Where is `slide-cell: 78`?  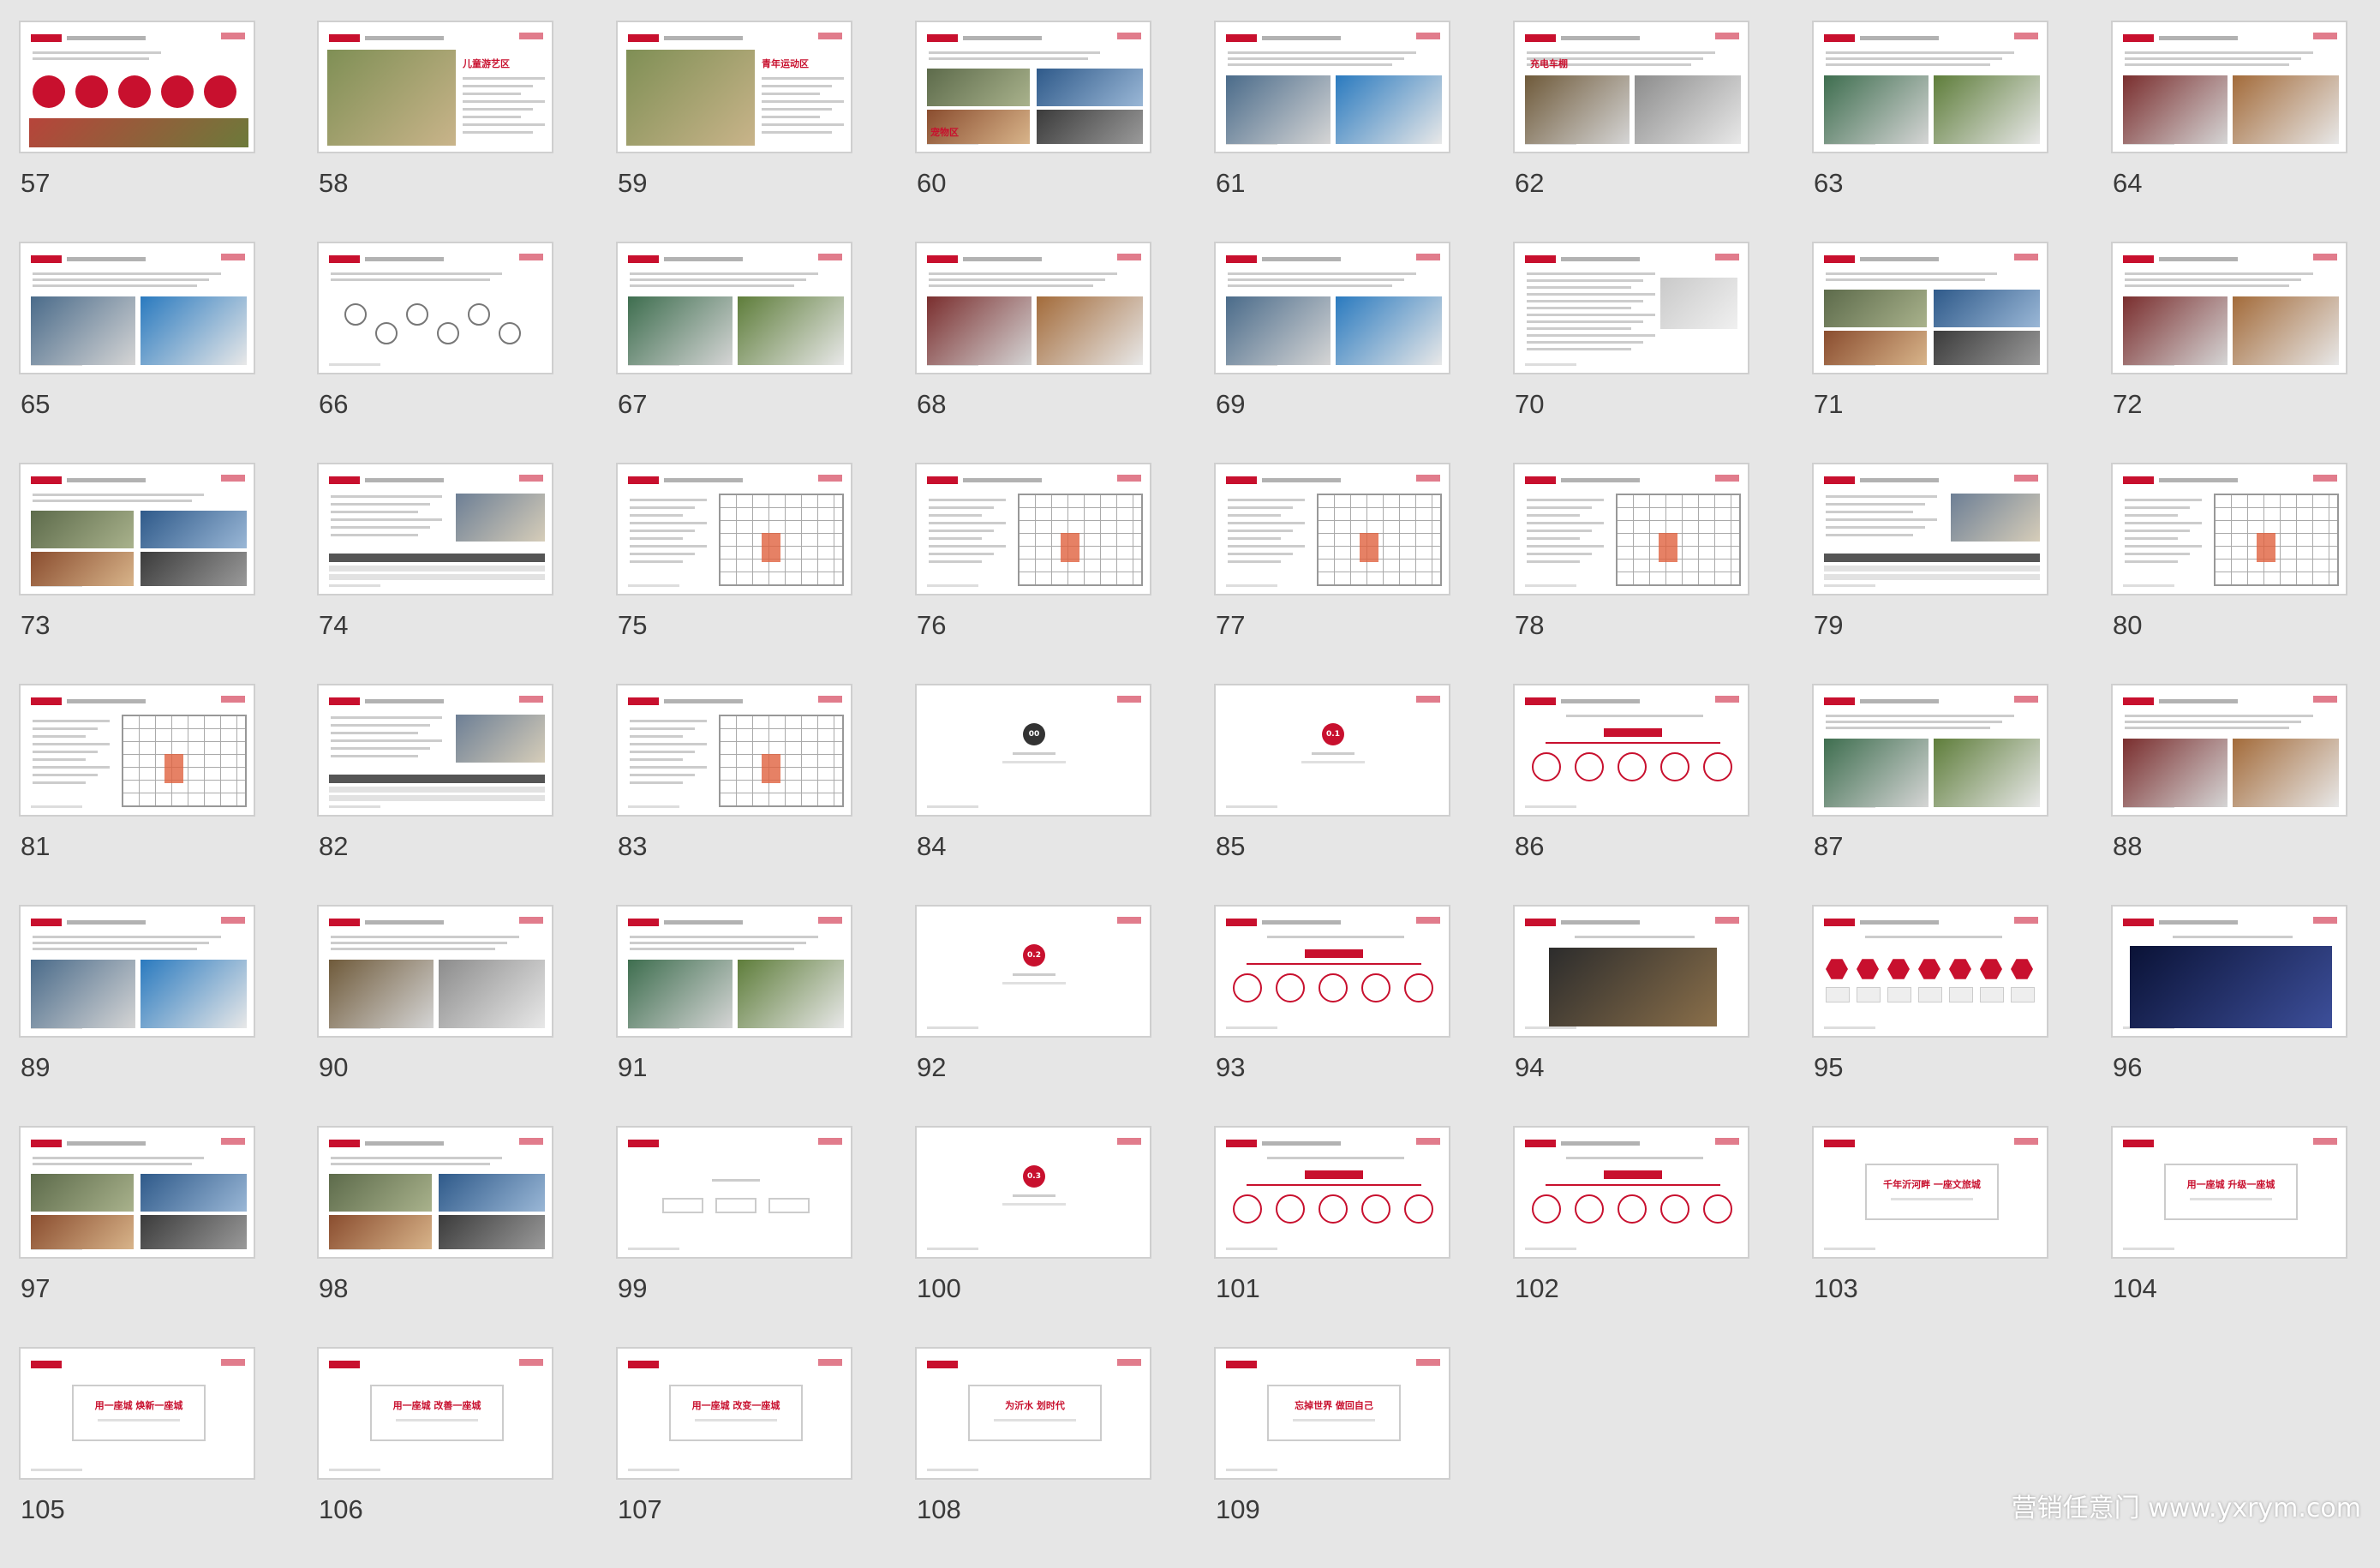 slide-cell: 78 is located at coordinates (1633, 573).